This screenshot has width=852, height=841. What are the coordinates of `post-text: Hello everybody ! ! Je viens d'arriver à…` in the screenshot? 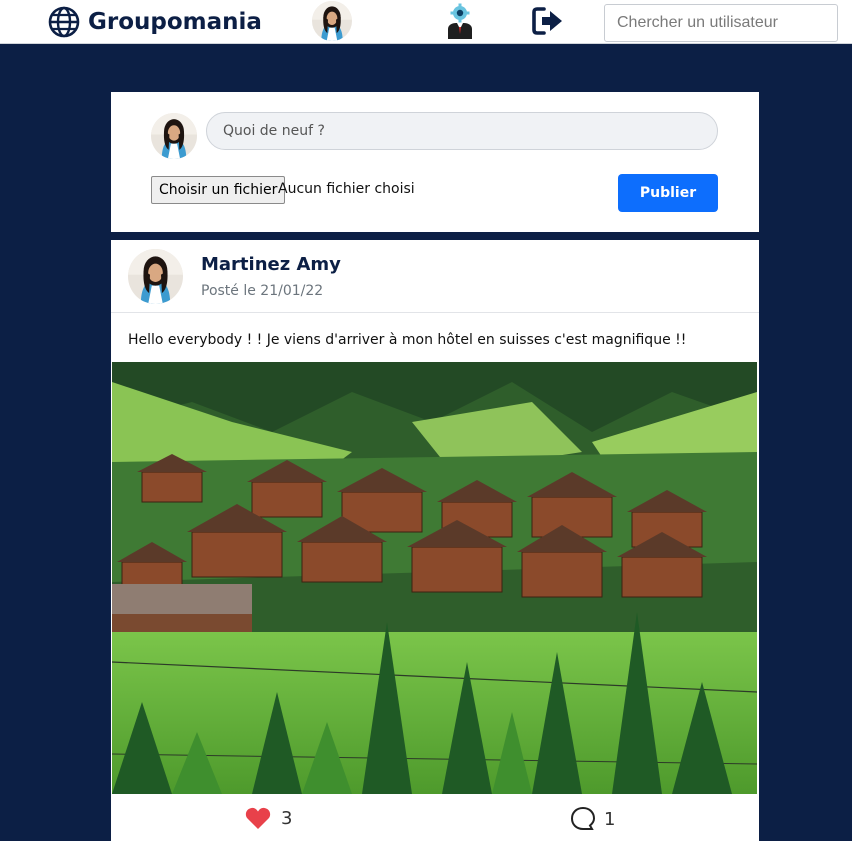 It's located at (407, 340).